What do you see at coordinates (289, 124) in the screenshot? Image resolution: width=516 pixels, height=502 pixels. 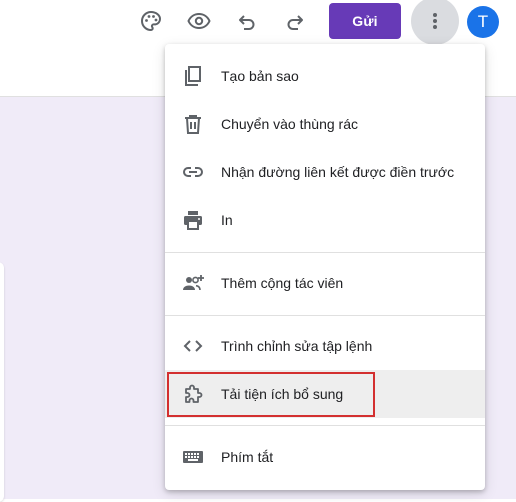 I see `menu-item-label: Chuyển vào thùng rác` at bounding box center [289, 124].